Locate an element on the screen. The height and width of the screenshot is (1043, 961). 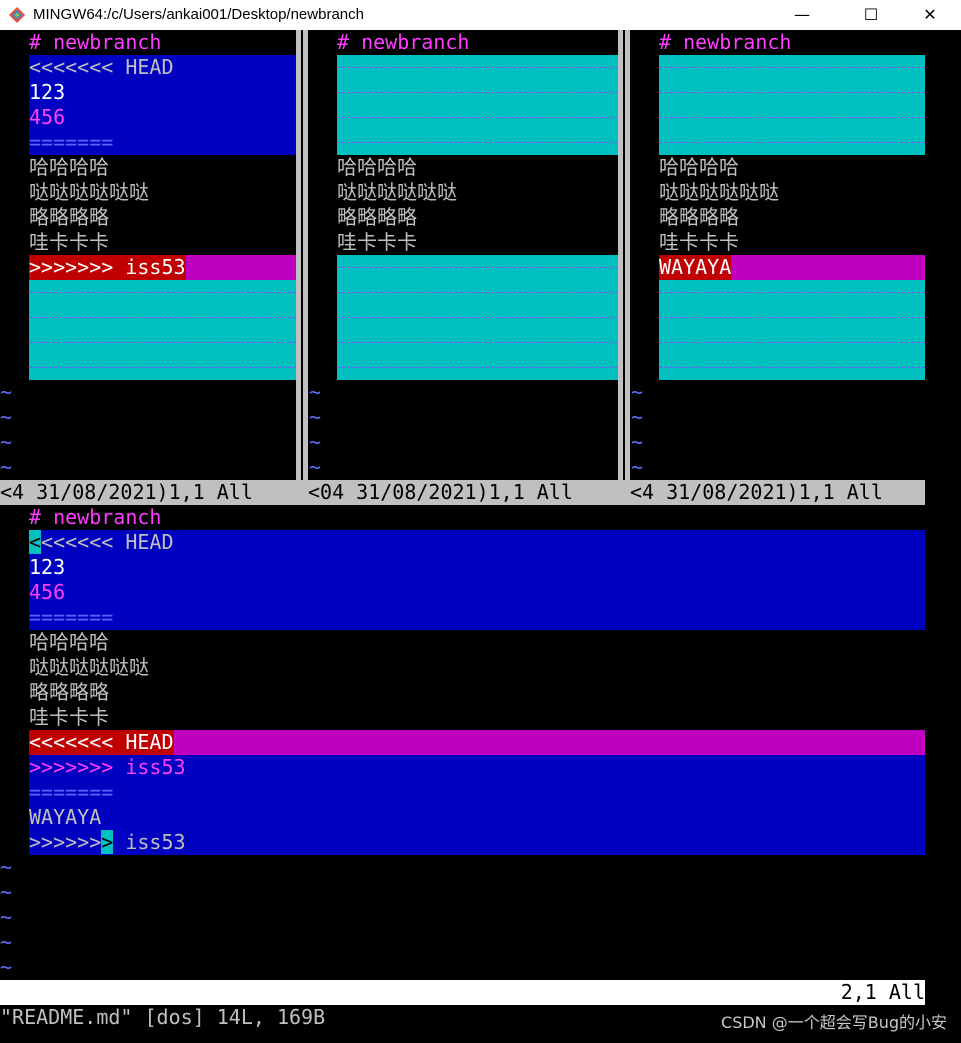
statusline-position: 2,1 All is located at coordinates (882, 992).